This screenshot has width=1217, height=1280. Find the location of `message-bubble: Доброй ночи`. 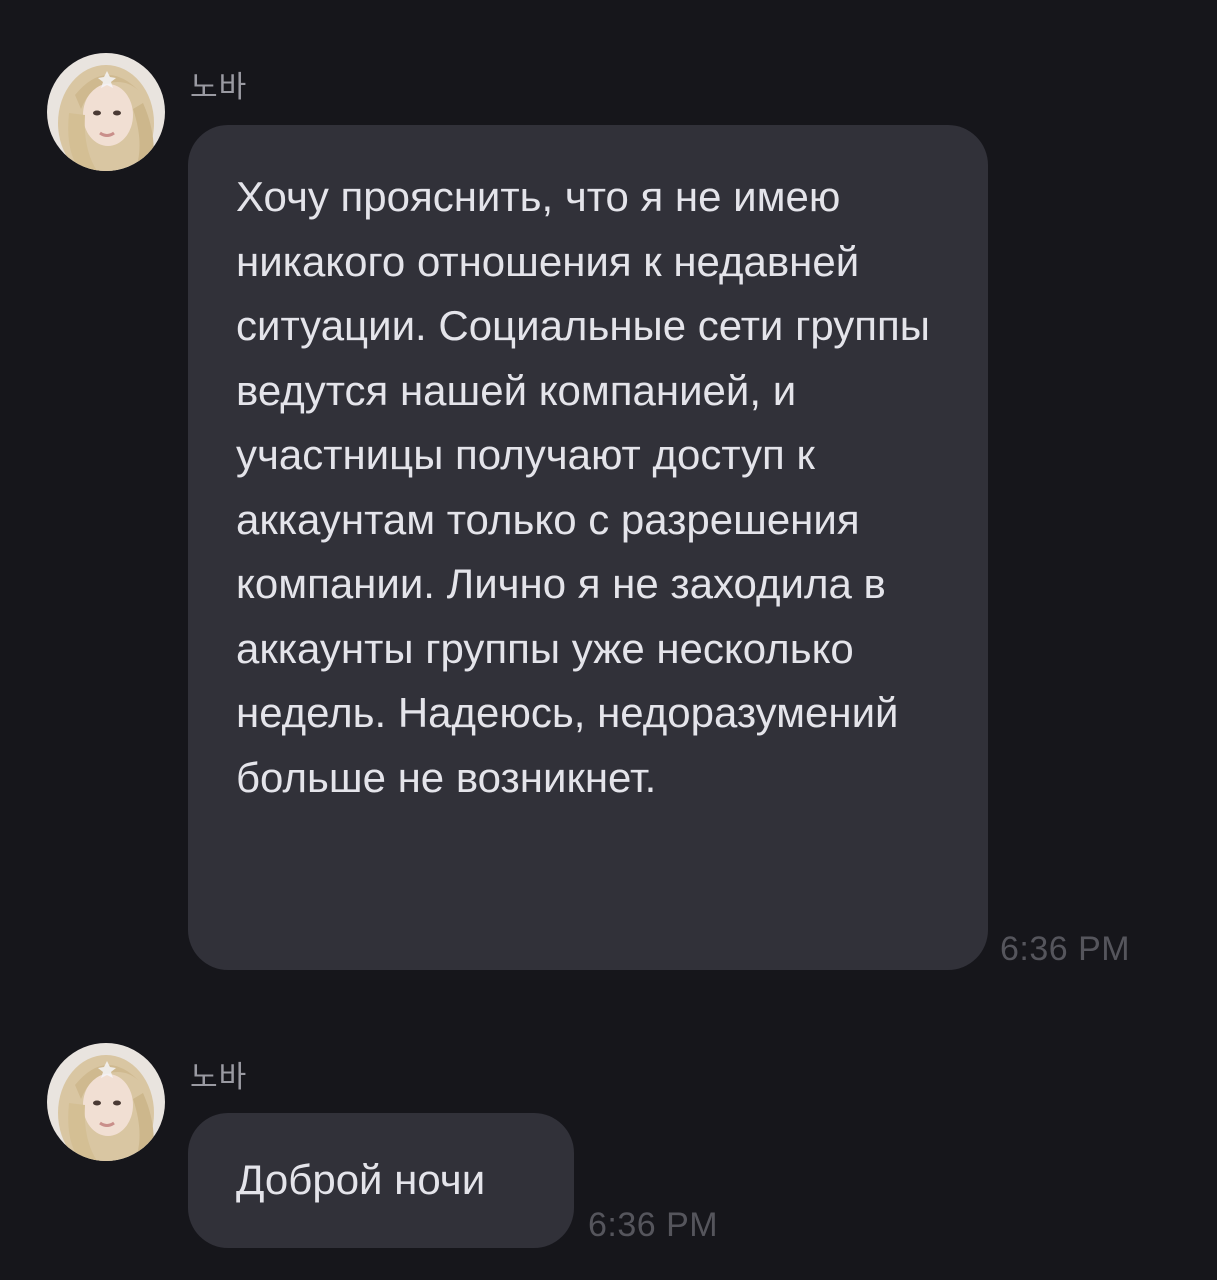

message-bubble: Доброй ночи is located at coordinates (381, 1180).